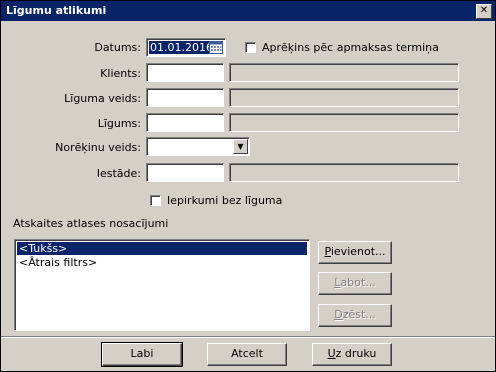 The width and height of the screenshot is (496, 372). What do you see at coordinates (119, 123) in the screenshot?
I see `ligums-label: Līgums:` at bounding box center [119, 123].